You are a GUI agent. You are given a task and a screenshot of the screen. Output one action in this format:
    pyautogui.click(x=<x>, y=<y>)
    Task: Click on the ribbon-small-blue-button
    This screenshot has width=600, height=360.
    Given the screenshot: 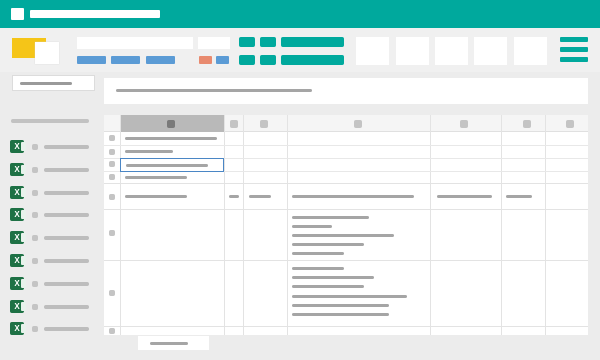 What is the action you would take?
    pyautogui.click(x=222, y=60)
    